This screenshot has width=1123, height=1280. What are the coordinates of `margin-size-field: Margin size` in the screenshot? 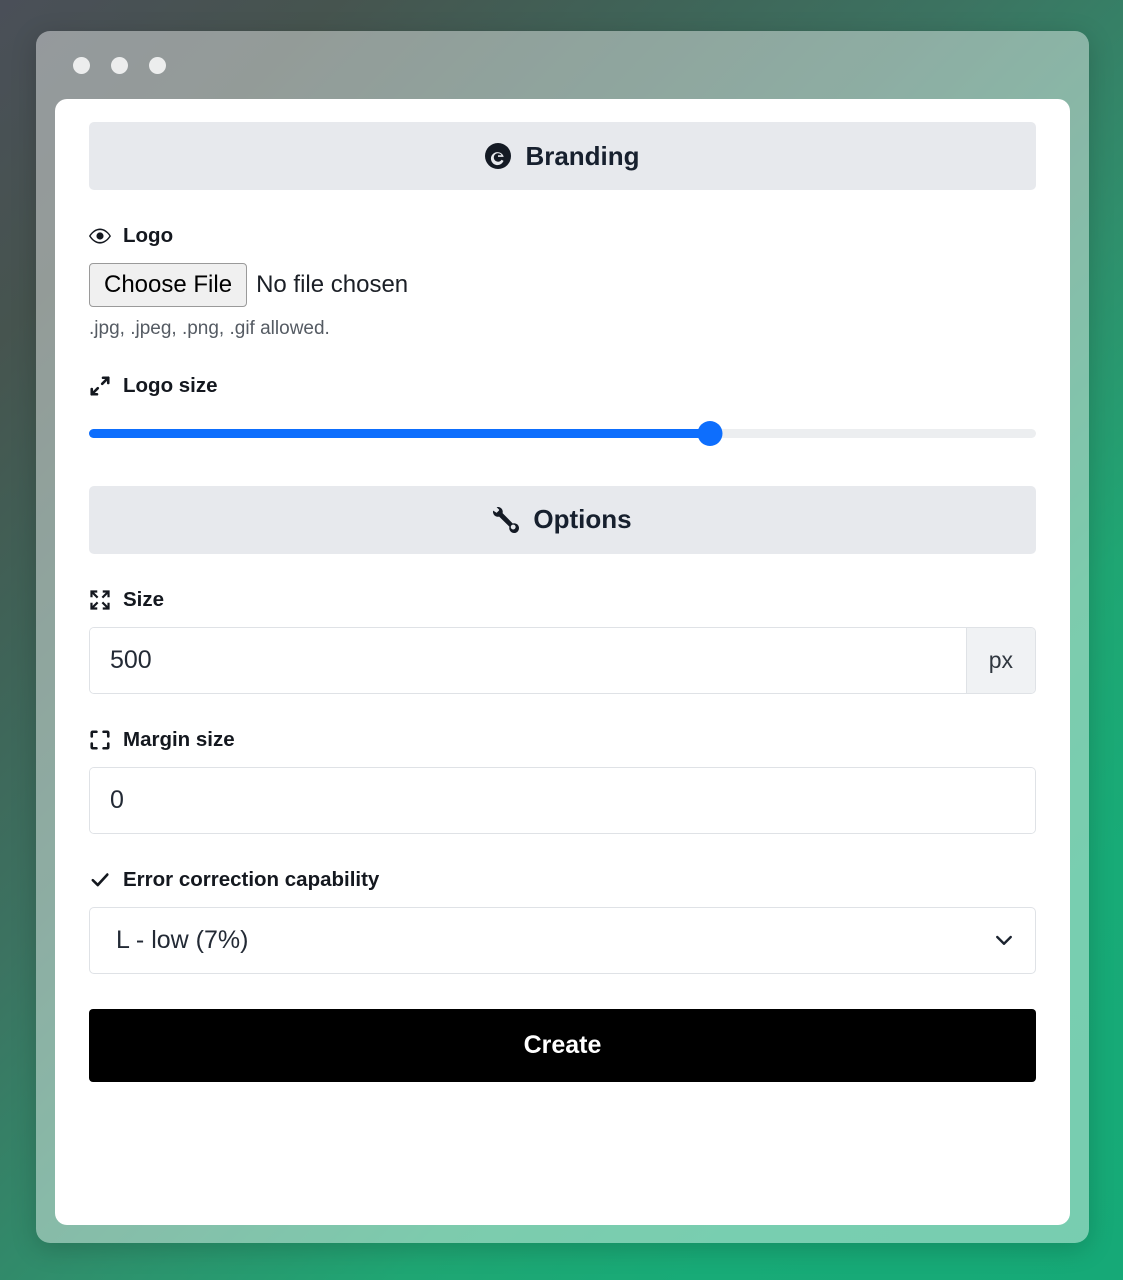 It's located at (562, 781).